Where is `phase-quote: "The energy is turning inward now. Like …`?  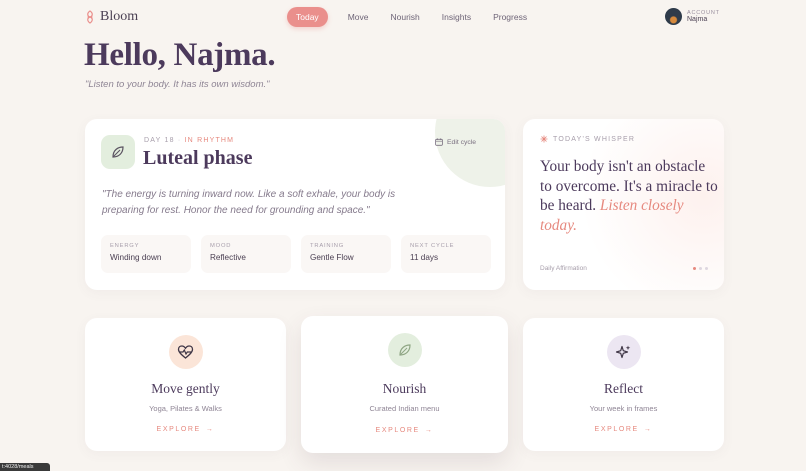 phase-quote: "The energy is turning inward now. Like … is located at coordinates (249, 202).